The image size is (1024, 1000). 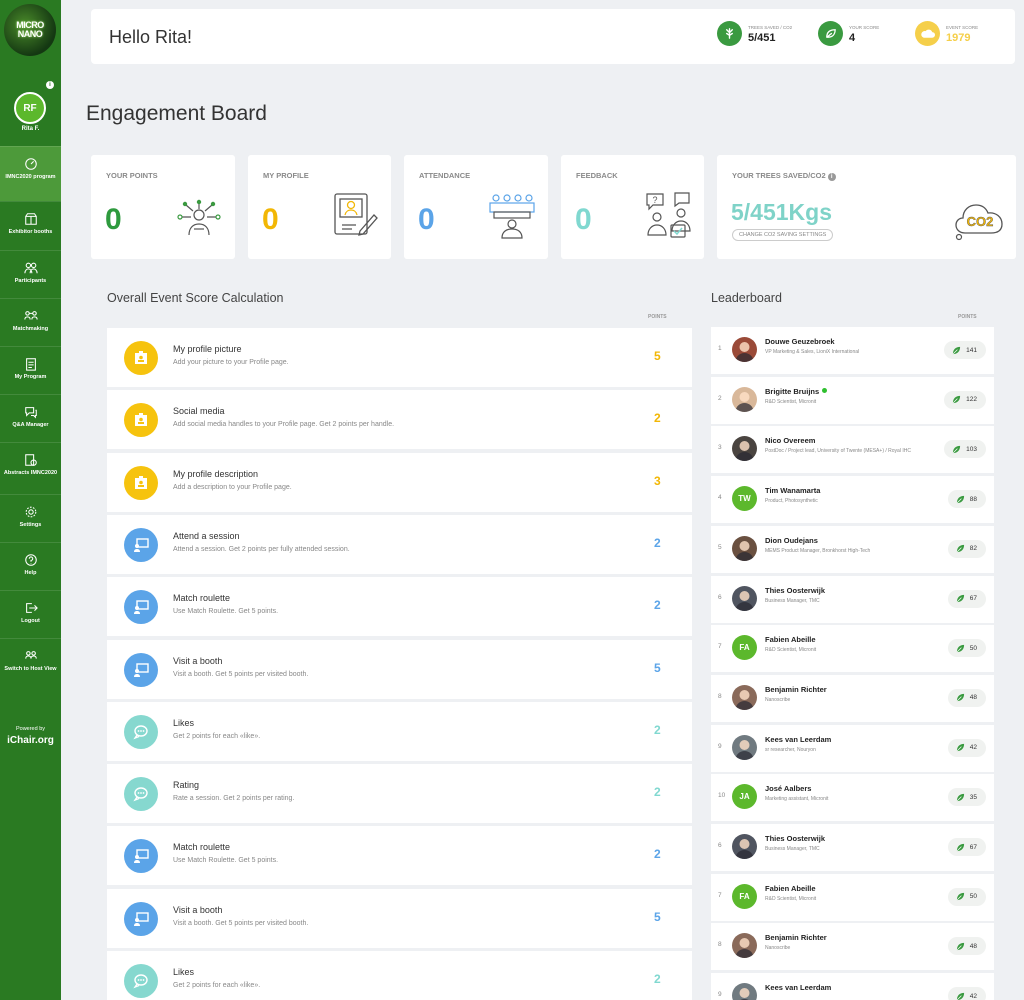 What do you see at coordinates (720, 348) in the screenshot?
I see `leaderboard-rank: 1` at bounding box center [720, 348].